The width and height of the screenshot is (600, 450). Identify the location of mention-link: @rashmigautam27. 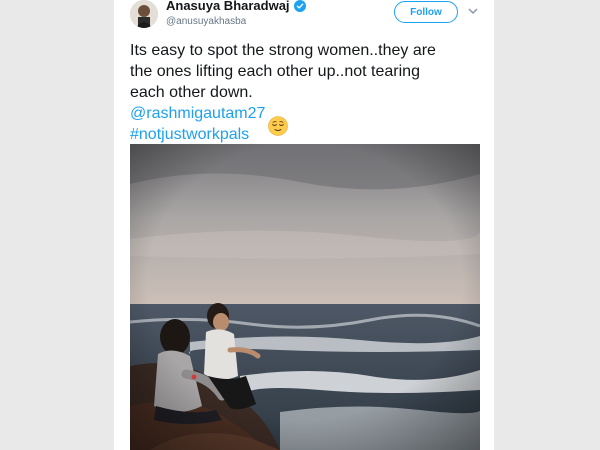
(310, 113).